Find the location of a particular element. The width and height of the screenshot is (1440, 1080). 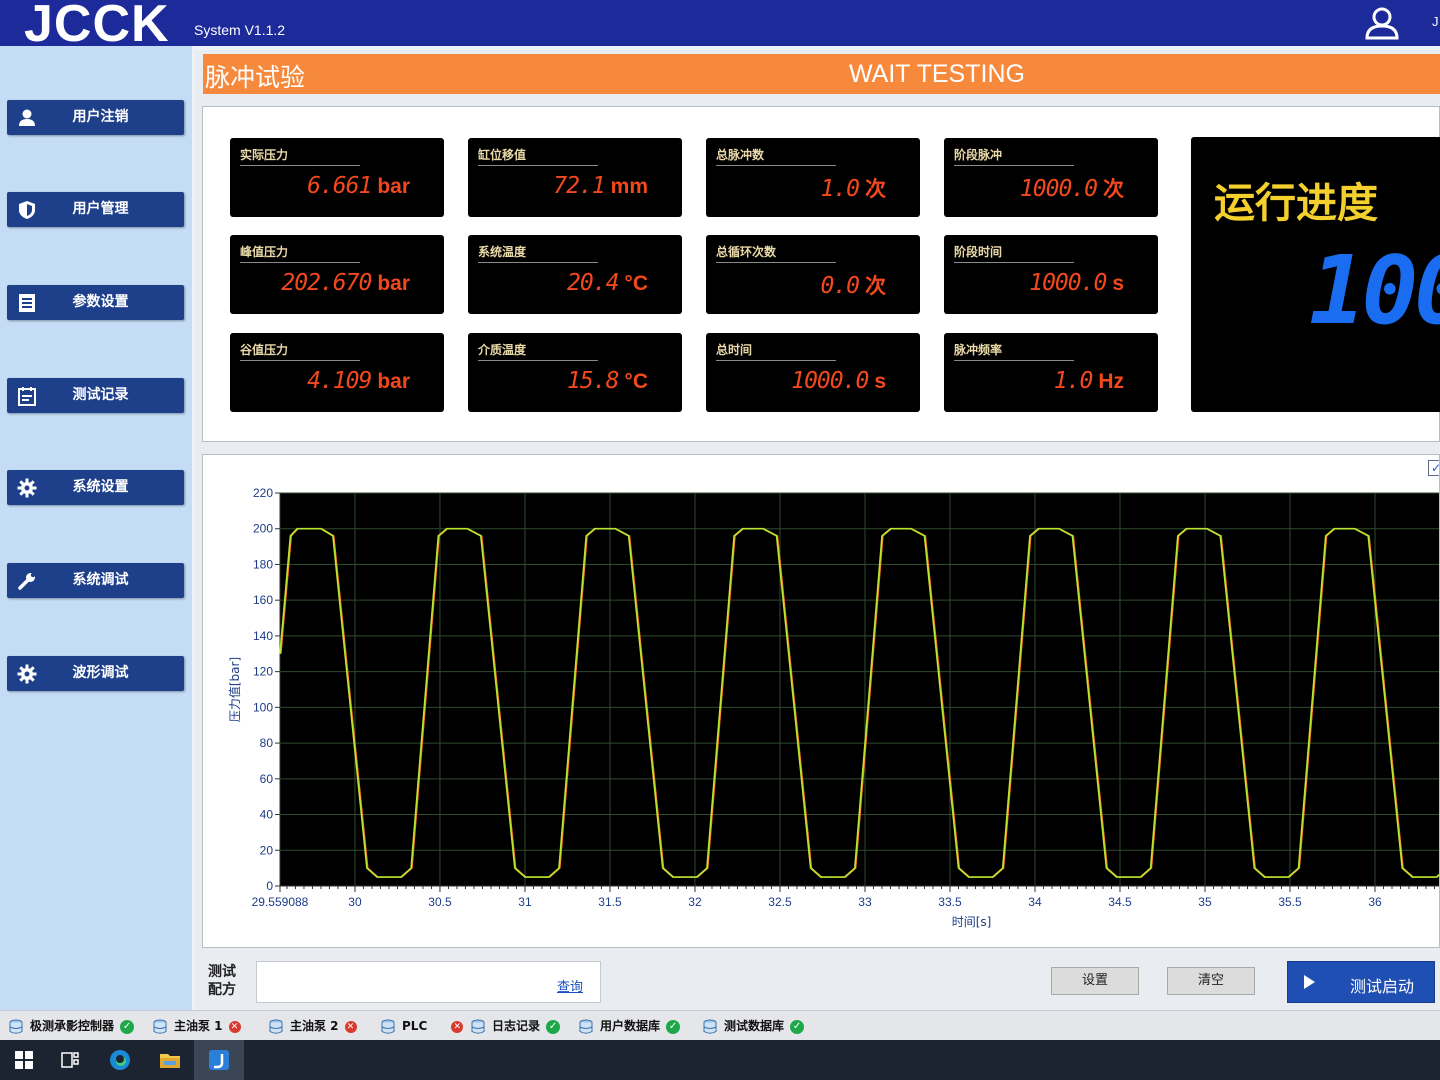

x-tick-label: 32.5 is located at coordinates (780, 902).